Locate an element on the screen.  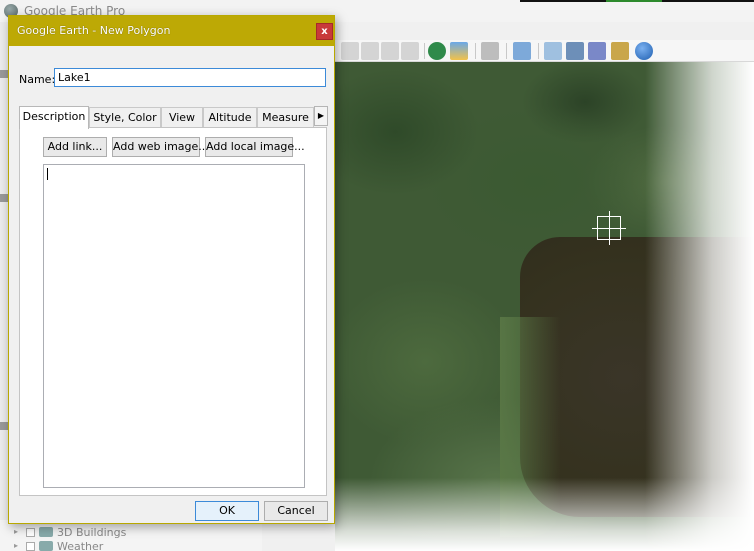
dialog-title: Google Earth - New Polygon is located at coordinates (94, 30).